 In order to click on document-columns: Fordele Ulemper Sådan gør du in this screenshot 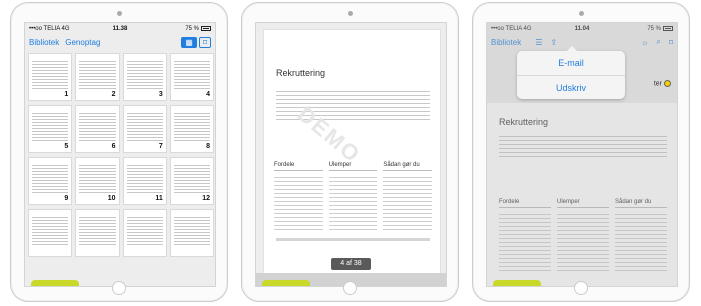, I will do `click(353, 197)`.